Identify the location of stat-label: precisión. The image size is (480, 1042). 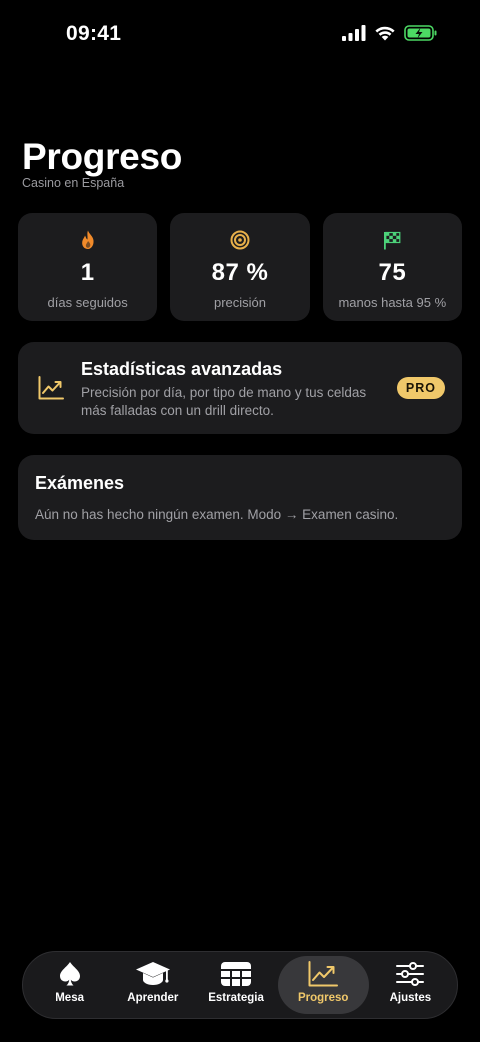
(239, 302).